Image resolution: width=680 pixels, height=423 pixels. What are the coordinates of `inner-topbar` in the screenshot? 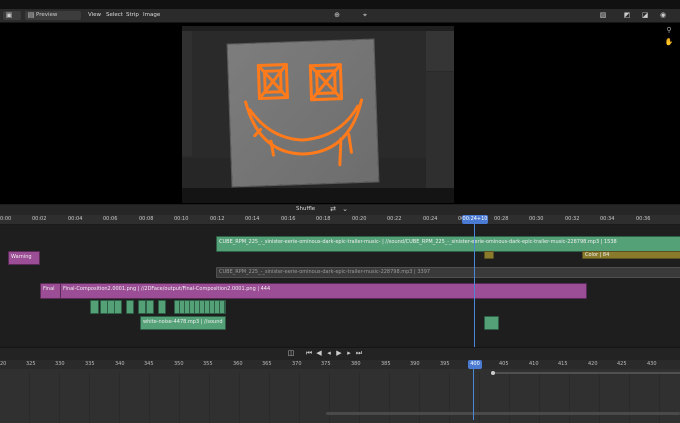 It's located at (318, 28).